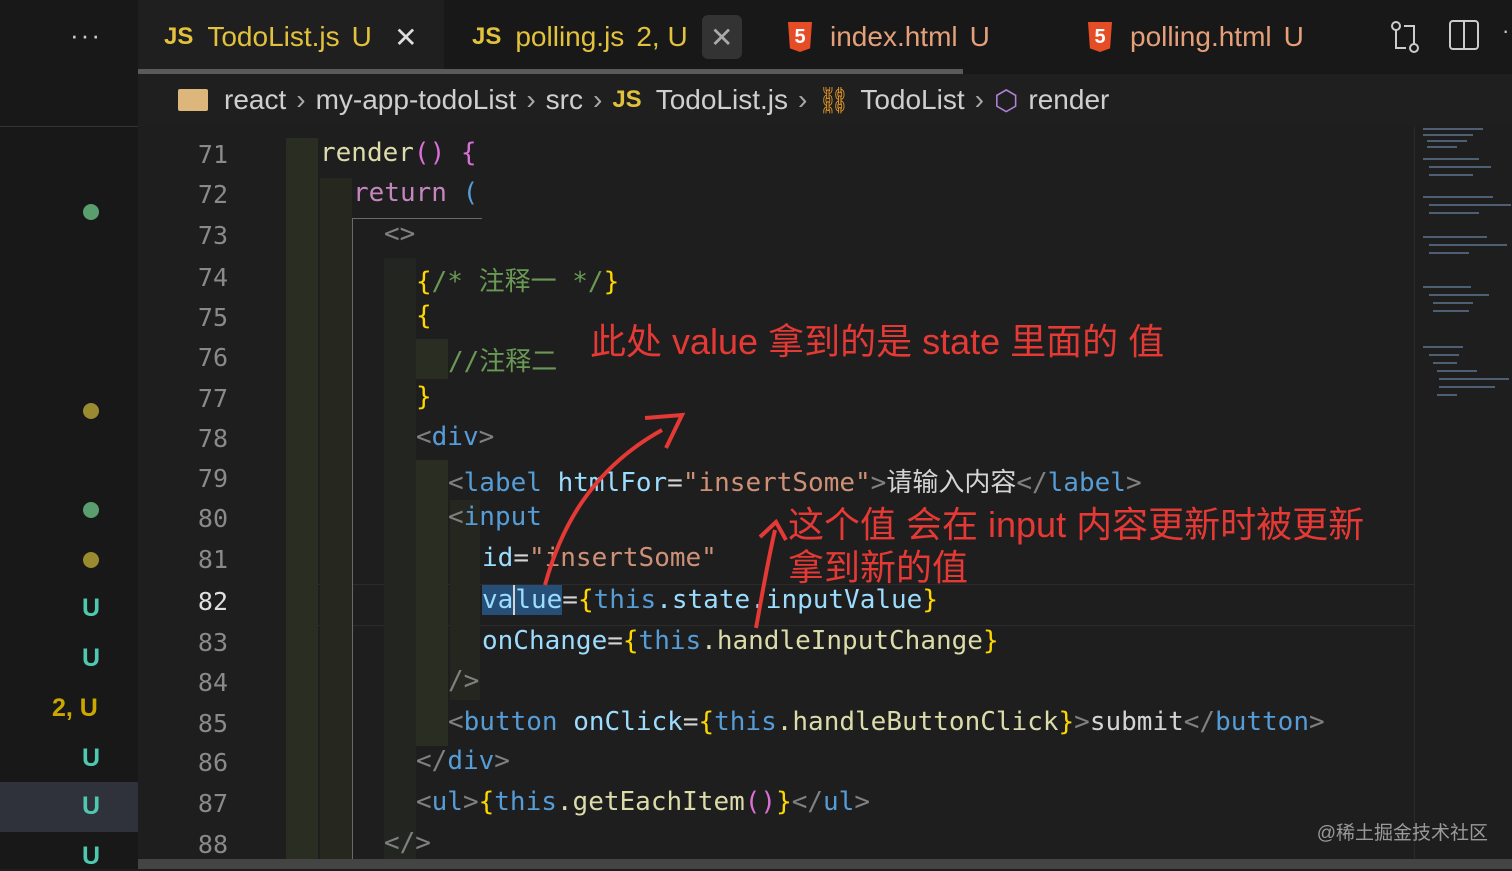 Image resolution: width=1512 pixels, height=871 pixels. What do you see at coordinates (212, 235) in the screenshot?
I see `line-number: 73` at bounding box center [212, 235].